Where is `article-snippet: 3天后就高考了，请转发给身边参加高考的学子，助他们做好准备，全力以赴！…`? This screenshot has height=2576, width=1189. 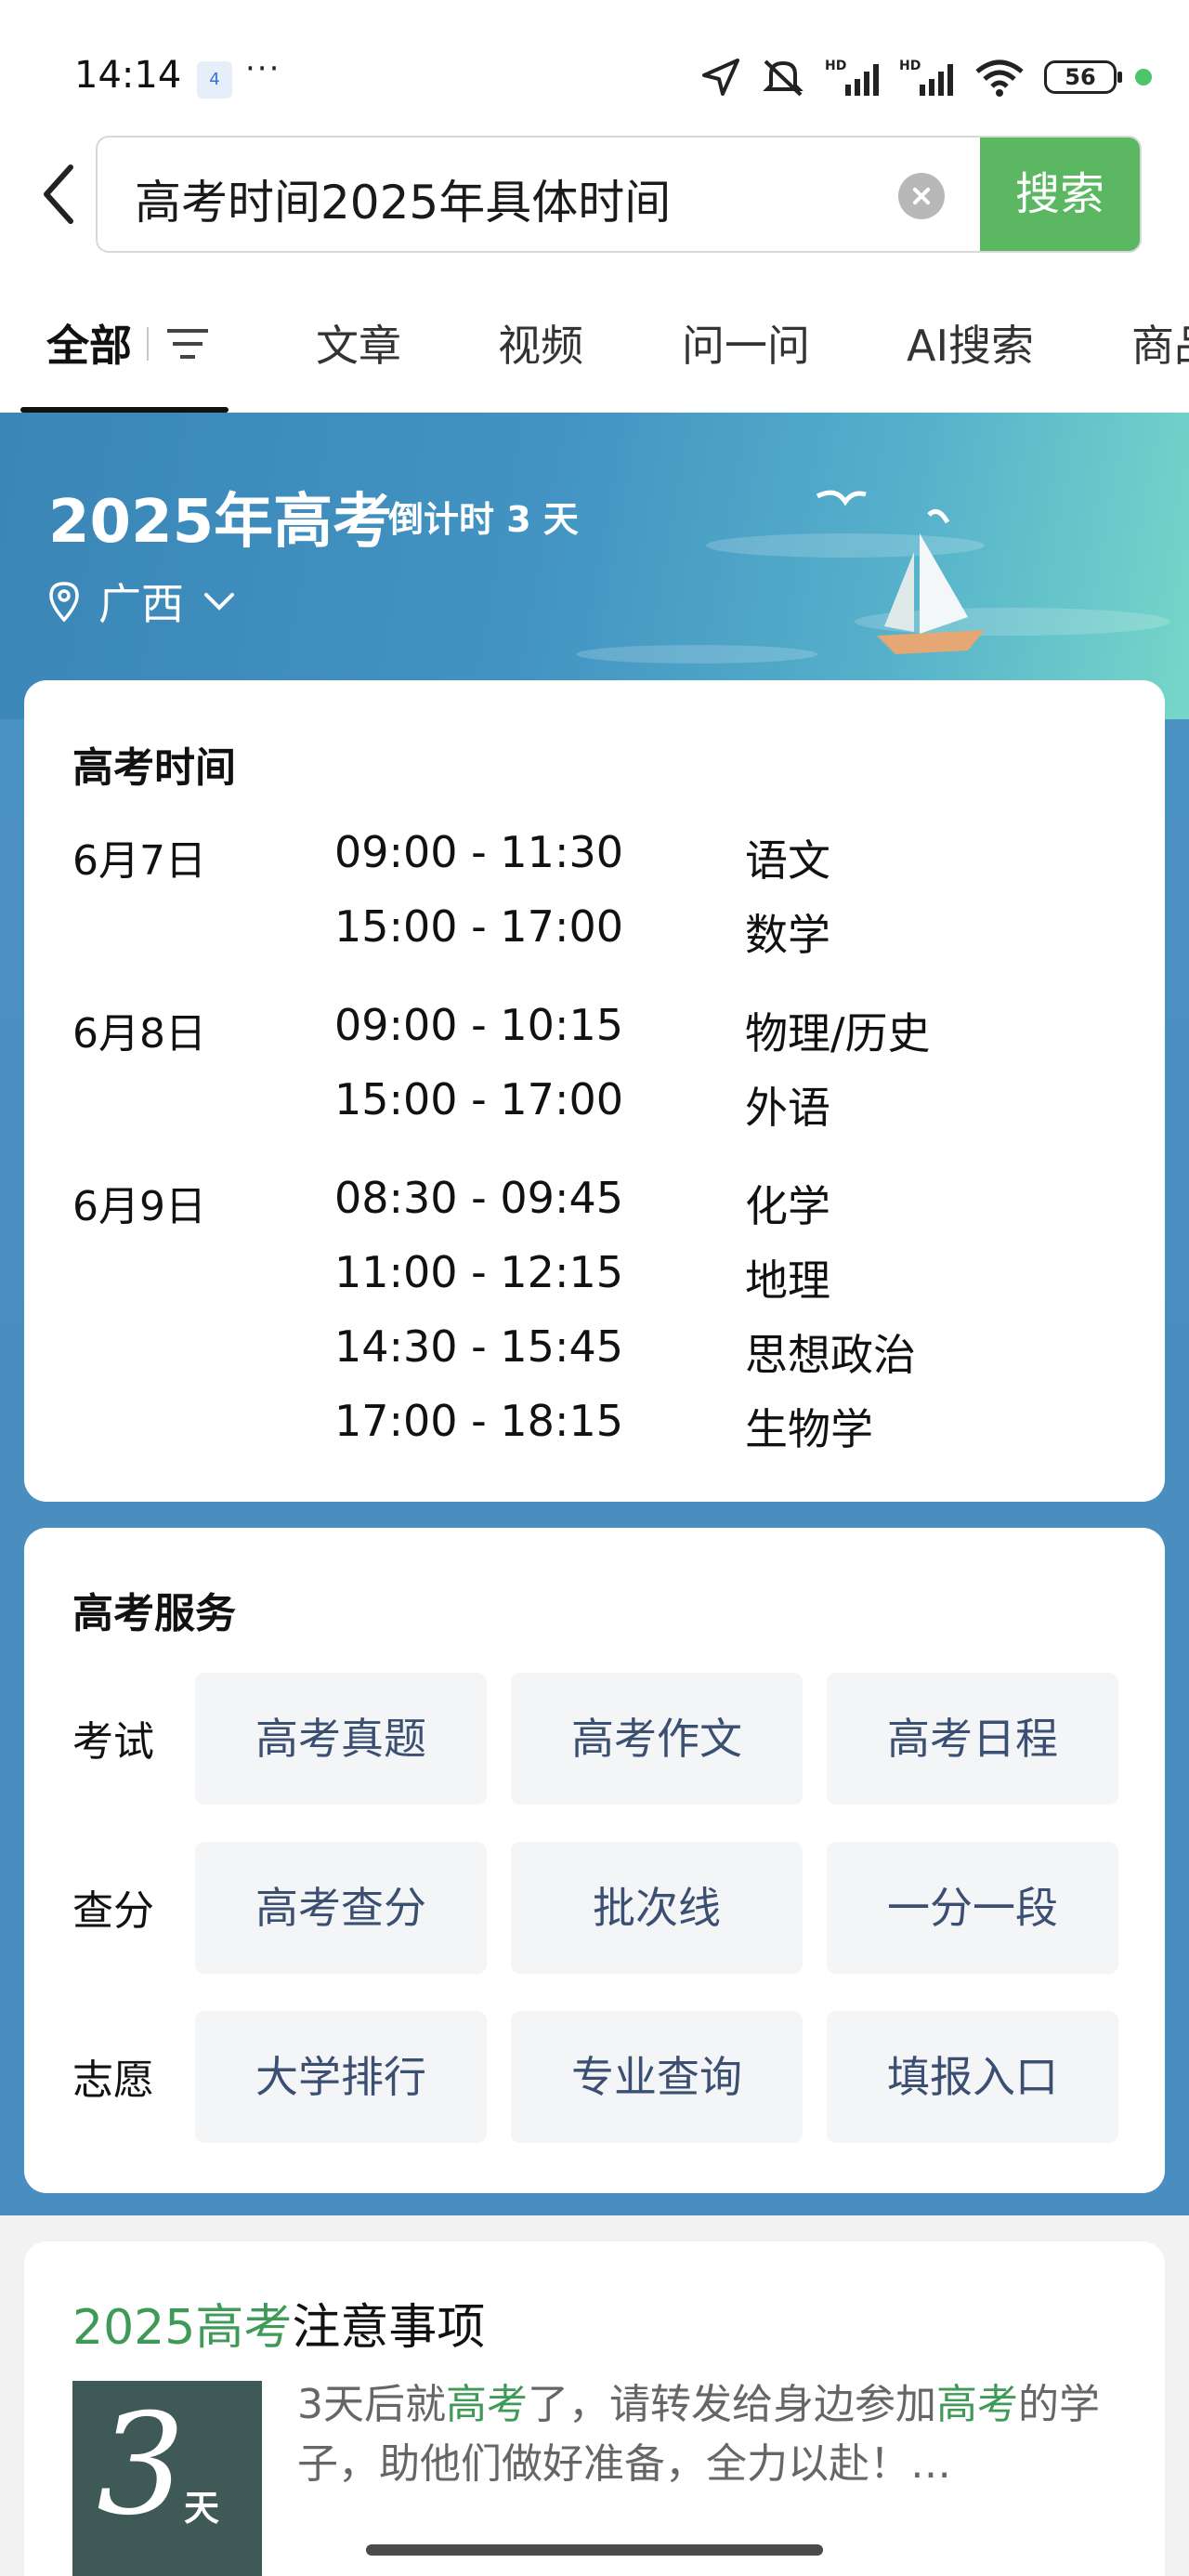 article-snippet: 3天后就高考了，请转发给身边参加高考的学子，助他们做好准备，全力以赴！… is located at coordinates (715, 2434).